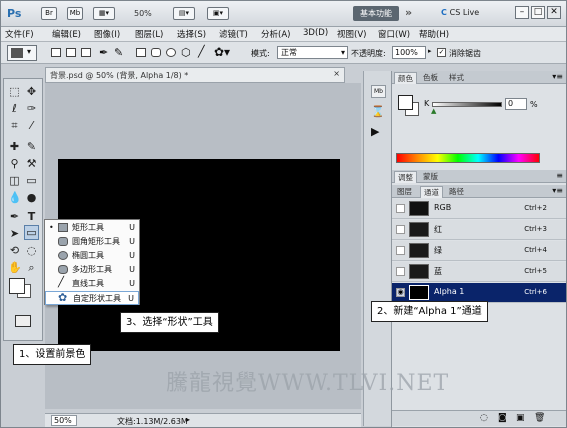 This screenshot has width=567, height=428. Describe the element at coordinates (14, 233) in the screenshot. I see `path-select-icon: ➤` at that location.